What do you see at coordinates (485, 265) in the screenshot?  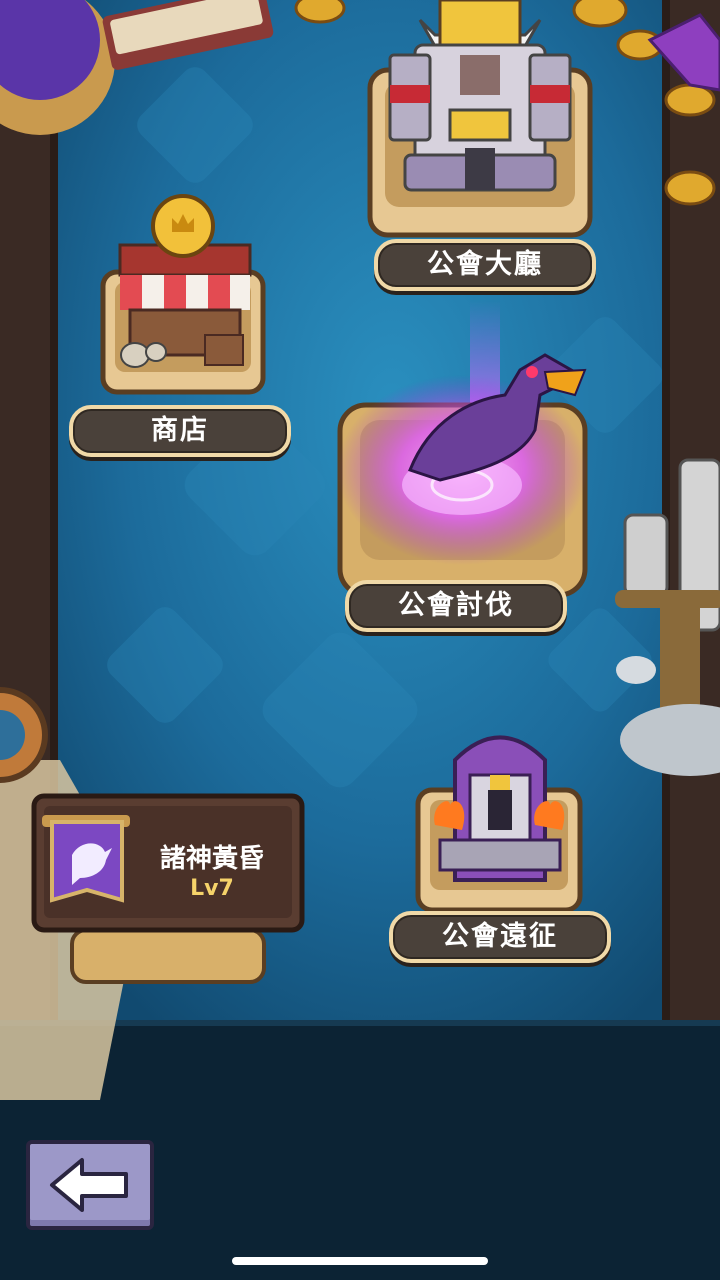 I see `guild-hall-label: 公會大廳` at bounding box center [485, 265].